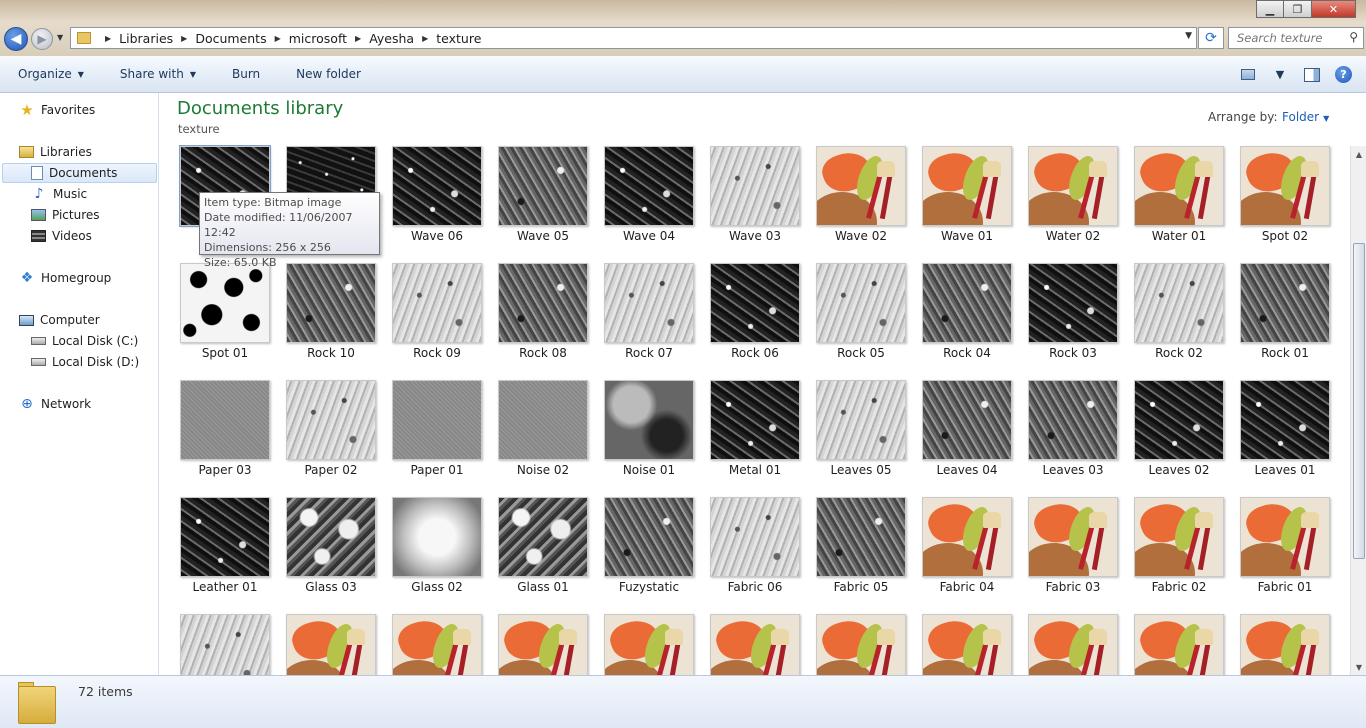  What do you see at coordinates (1177, 320) in the screenshot?
I see `file-item: Rock 02` at bounding box center [1177, 320].